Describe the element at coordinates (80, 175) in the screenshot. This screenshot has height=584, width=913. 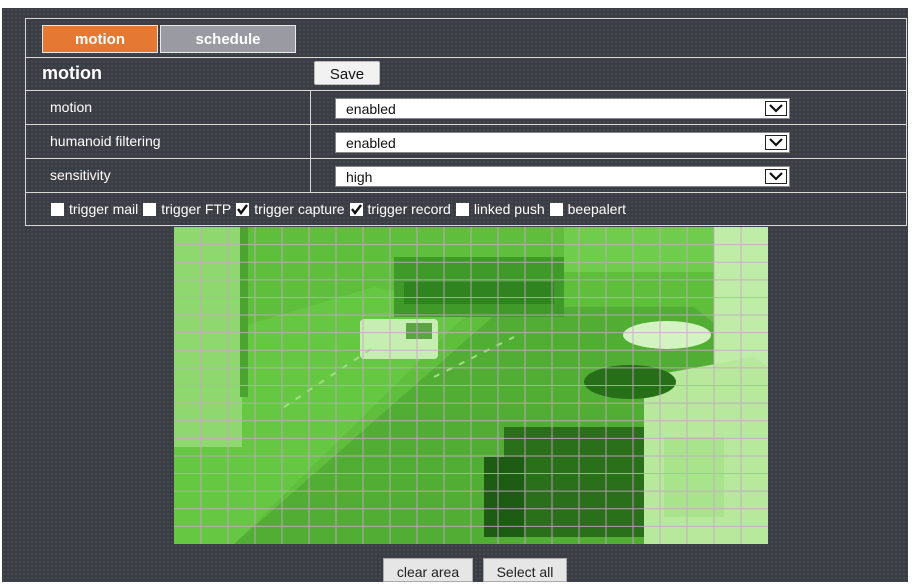
I see `sensitivity-label: sensitivity` at that location.